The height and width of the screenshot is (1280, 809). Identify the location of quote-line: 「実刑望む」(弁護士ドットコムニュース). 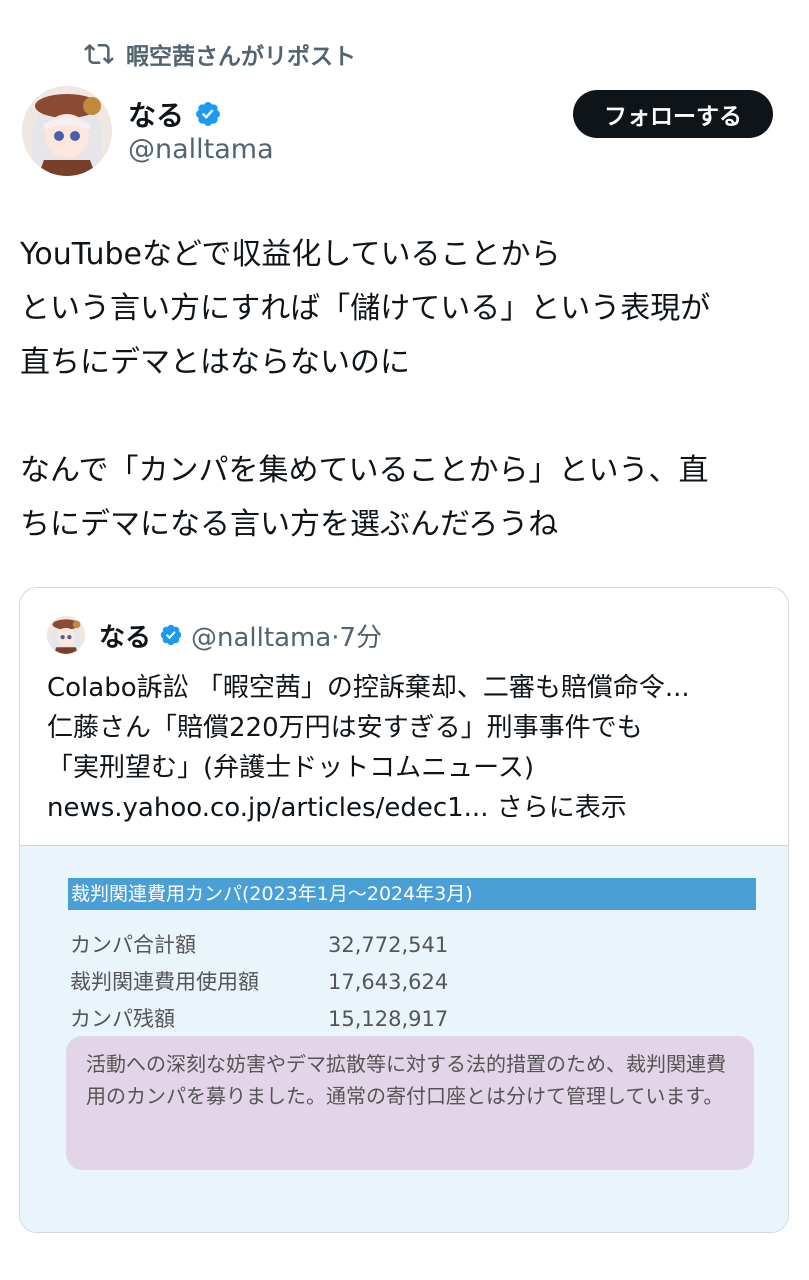
(290, 768).